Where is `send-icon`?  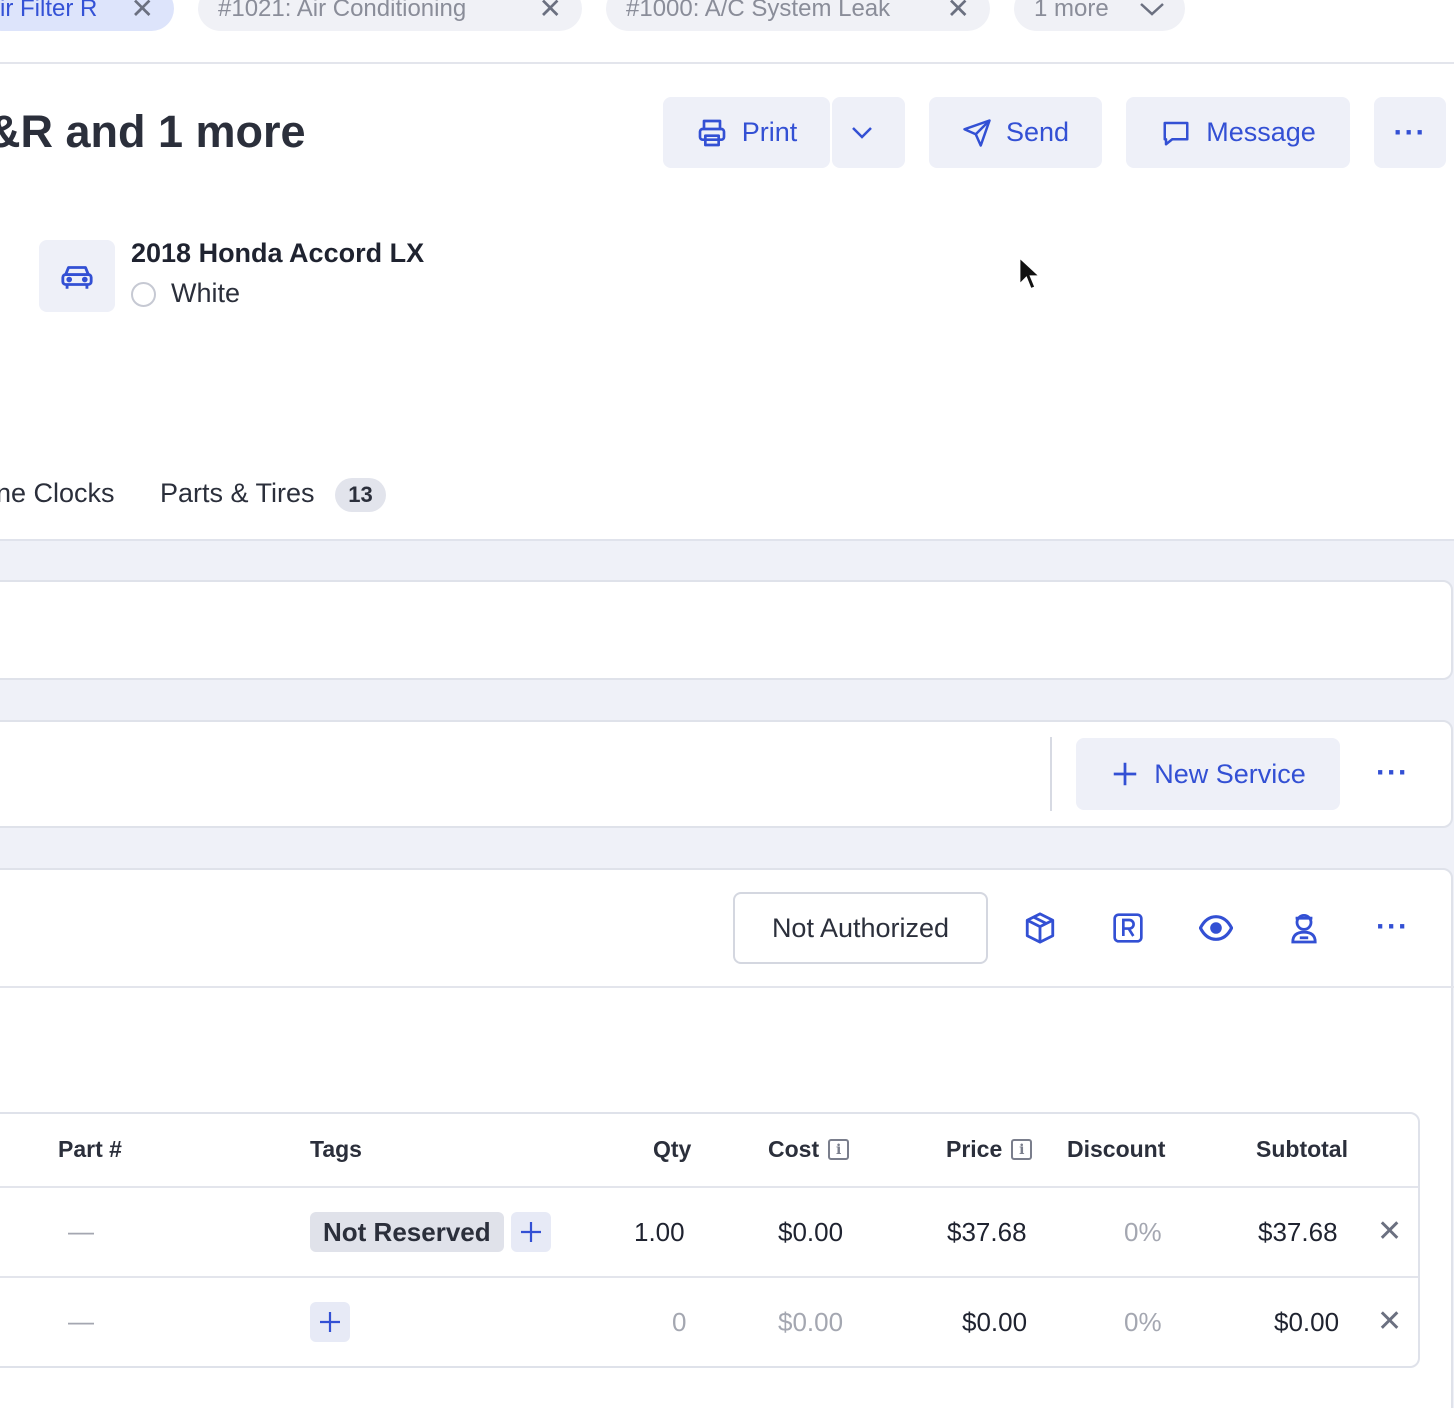 send-icon is located at coordinates (984, 133).